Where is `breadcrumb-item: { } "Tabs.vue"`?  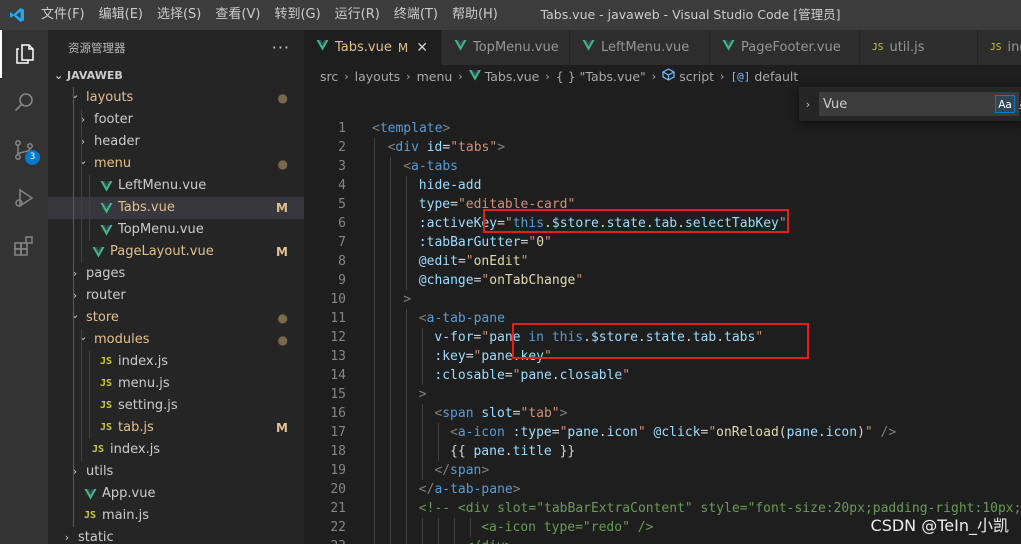
breadcrumb-item: { } "Tabs.vue" is located at coordinates (601, 76).